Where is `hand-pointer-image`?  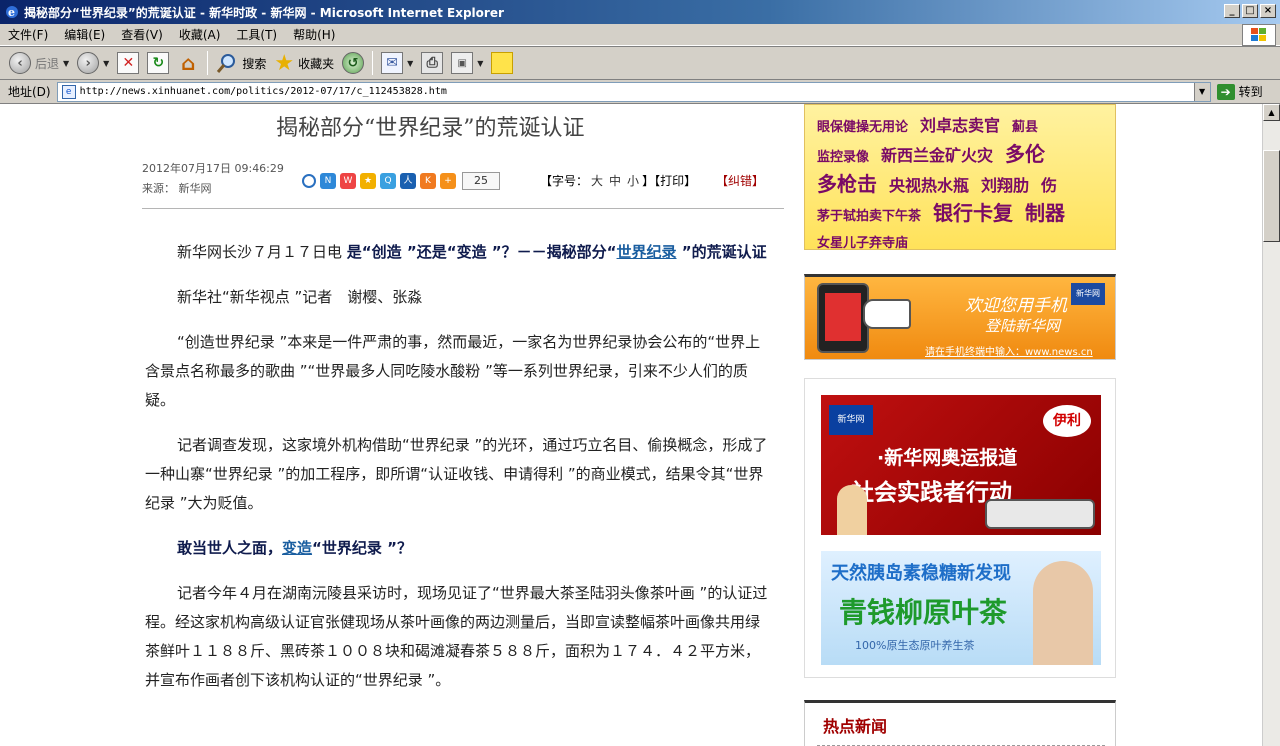 hand-pointer-image is located at coordinates (887, 314).